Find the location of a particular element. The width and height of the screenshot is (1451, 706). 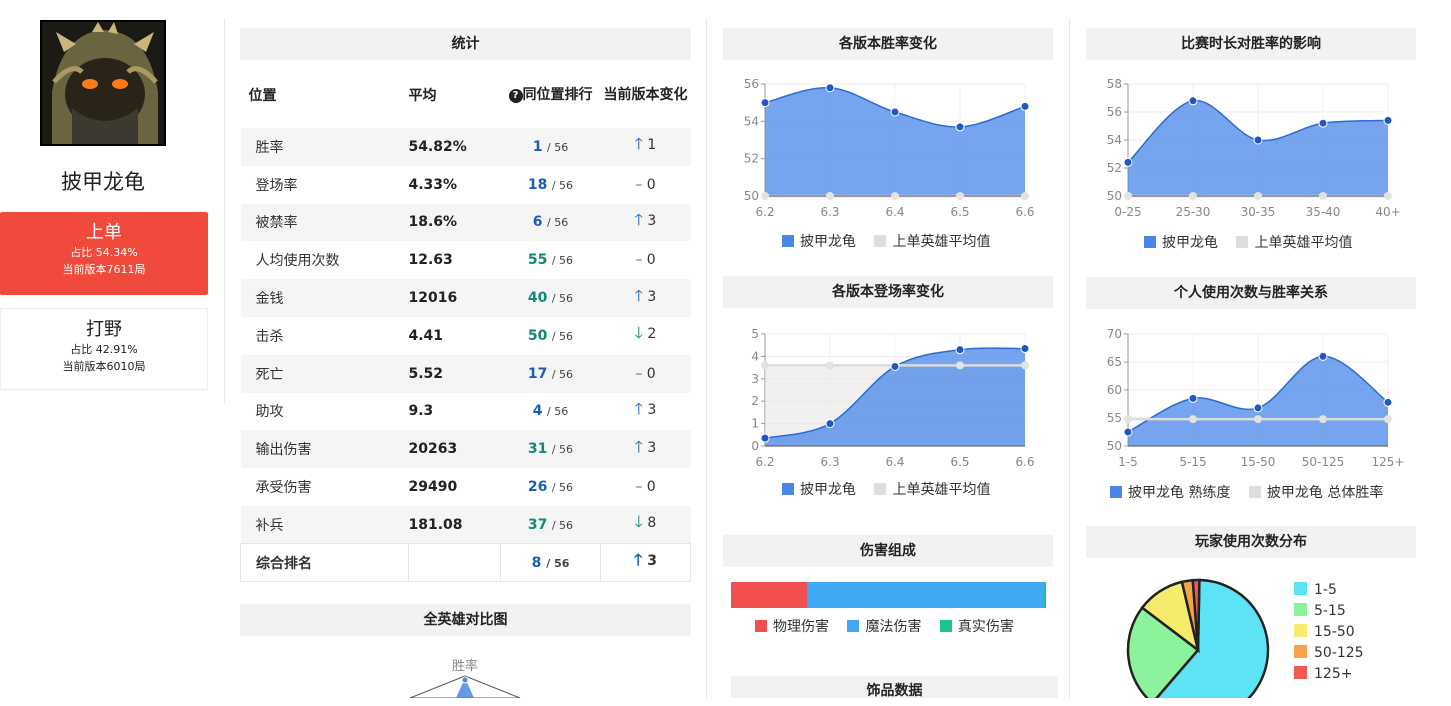

role-games: 当前版本7611局 is located at coordinates (104, 269).